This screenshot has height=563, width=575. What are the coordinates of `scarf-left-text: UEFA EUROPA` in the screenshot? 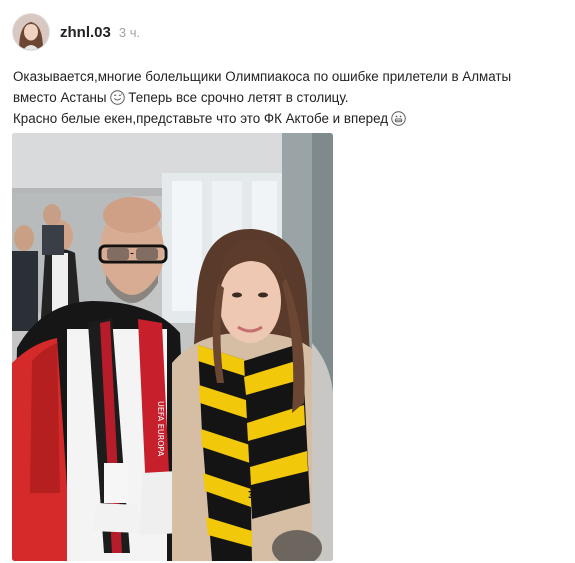 It's located at (160, 429).